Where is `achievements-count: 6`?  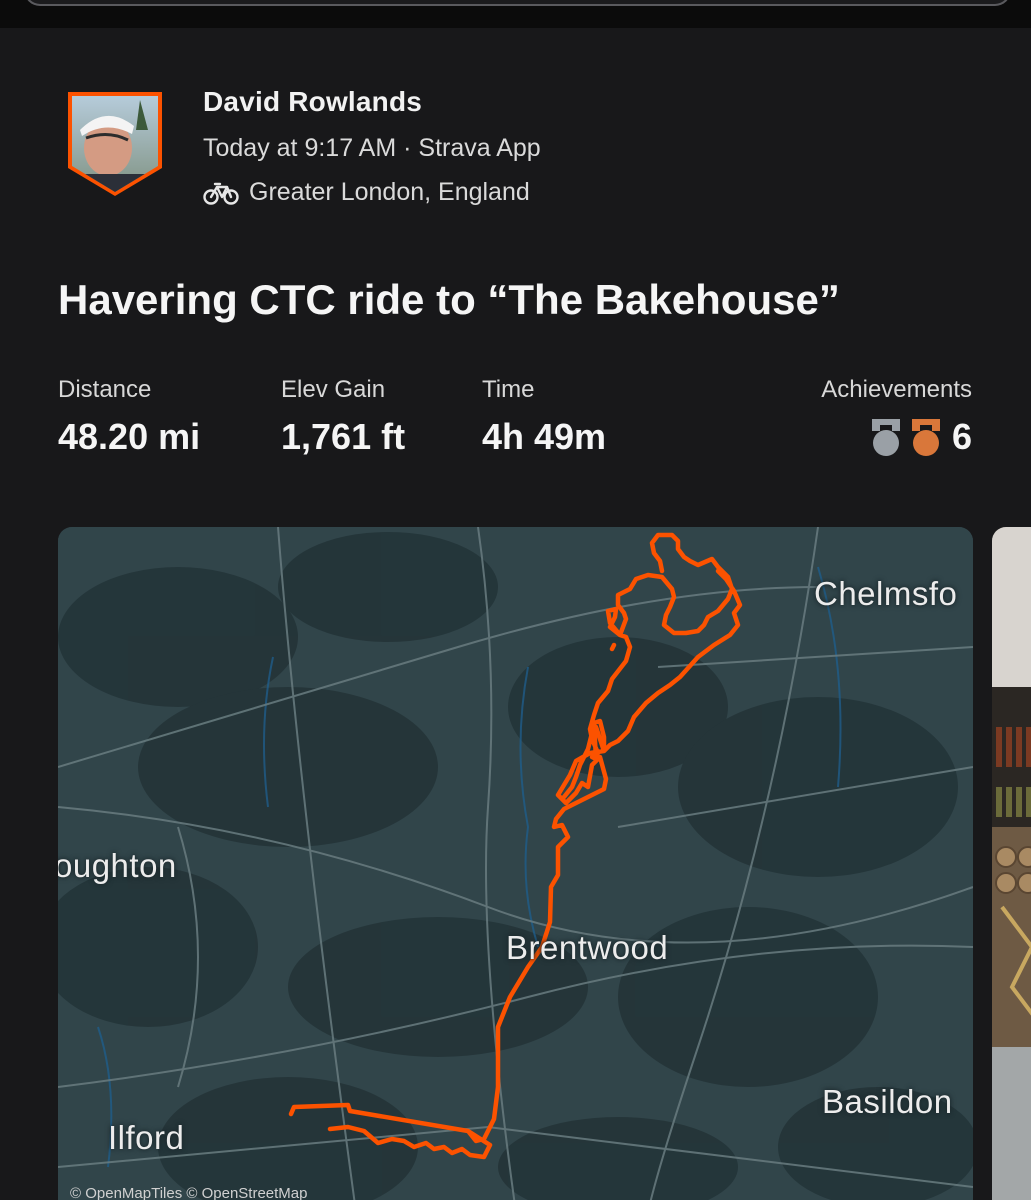 achievements-count: 6 is located at coordinates (961, 436).